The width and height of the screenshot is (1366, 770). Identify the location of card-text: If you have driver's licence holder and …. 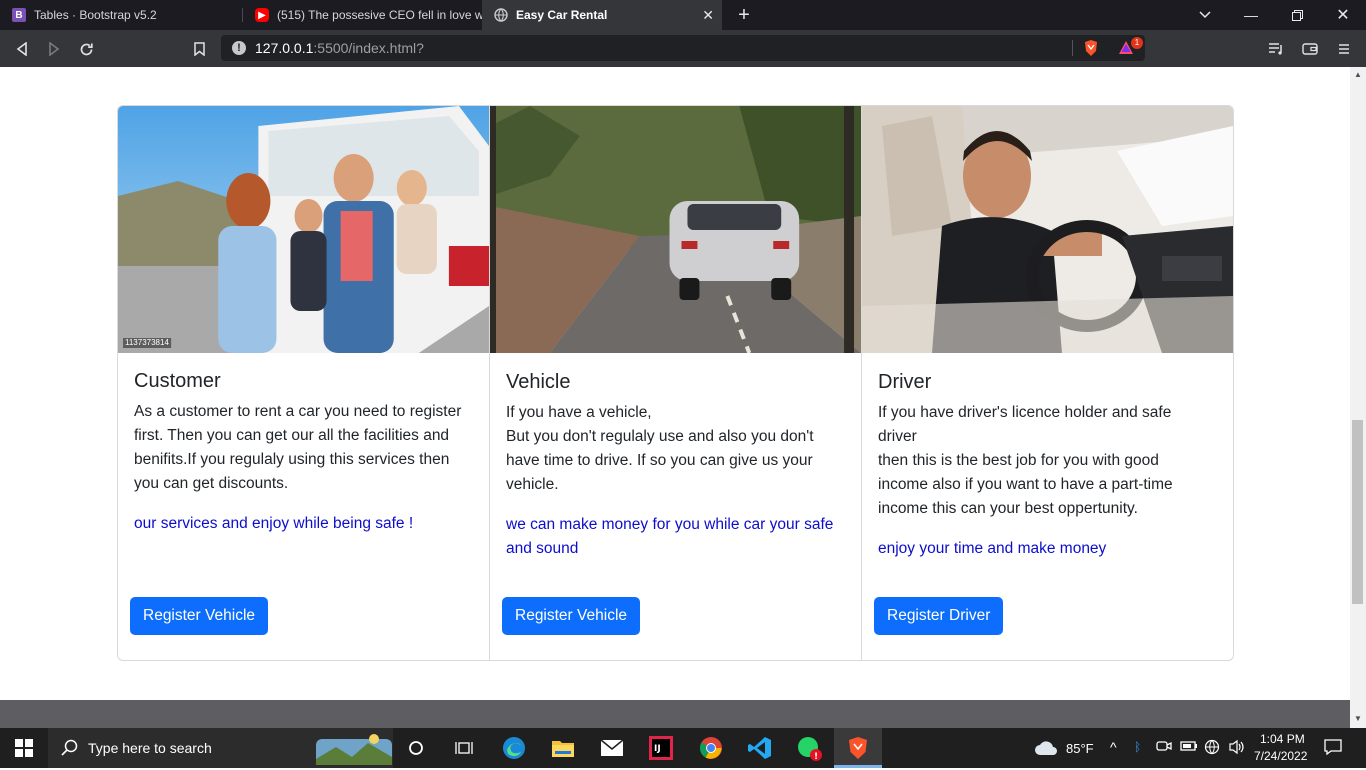
(1043, 461).